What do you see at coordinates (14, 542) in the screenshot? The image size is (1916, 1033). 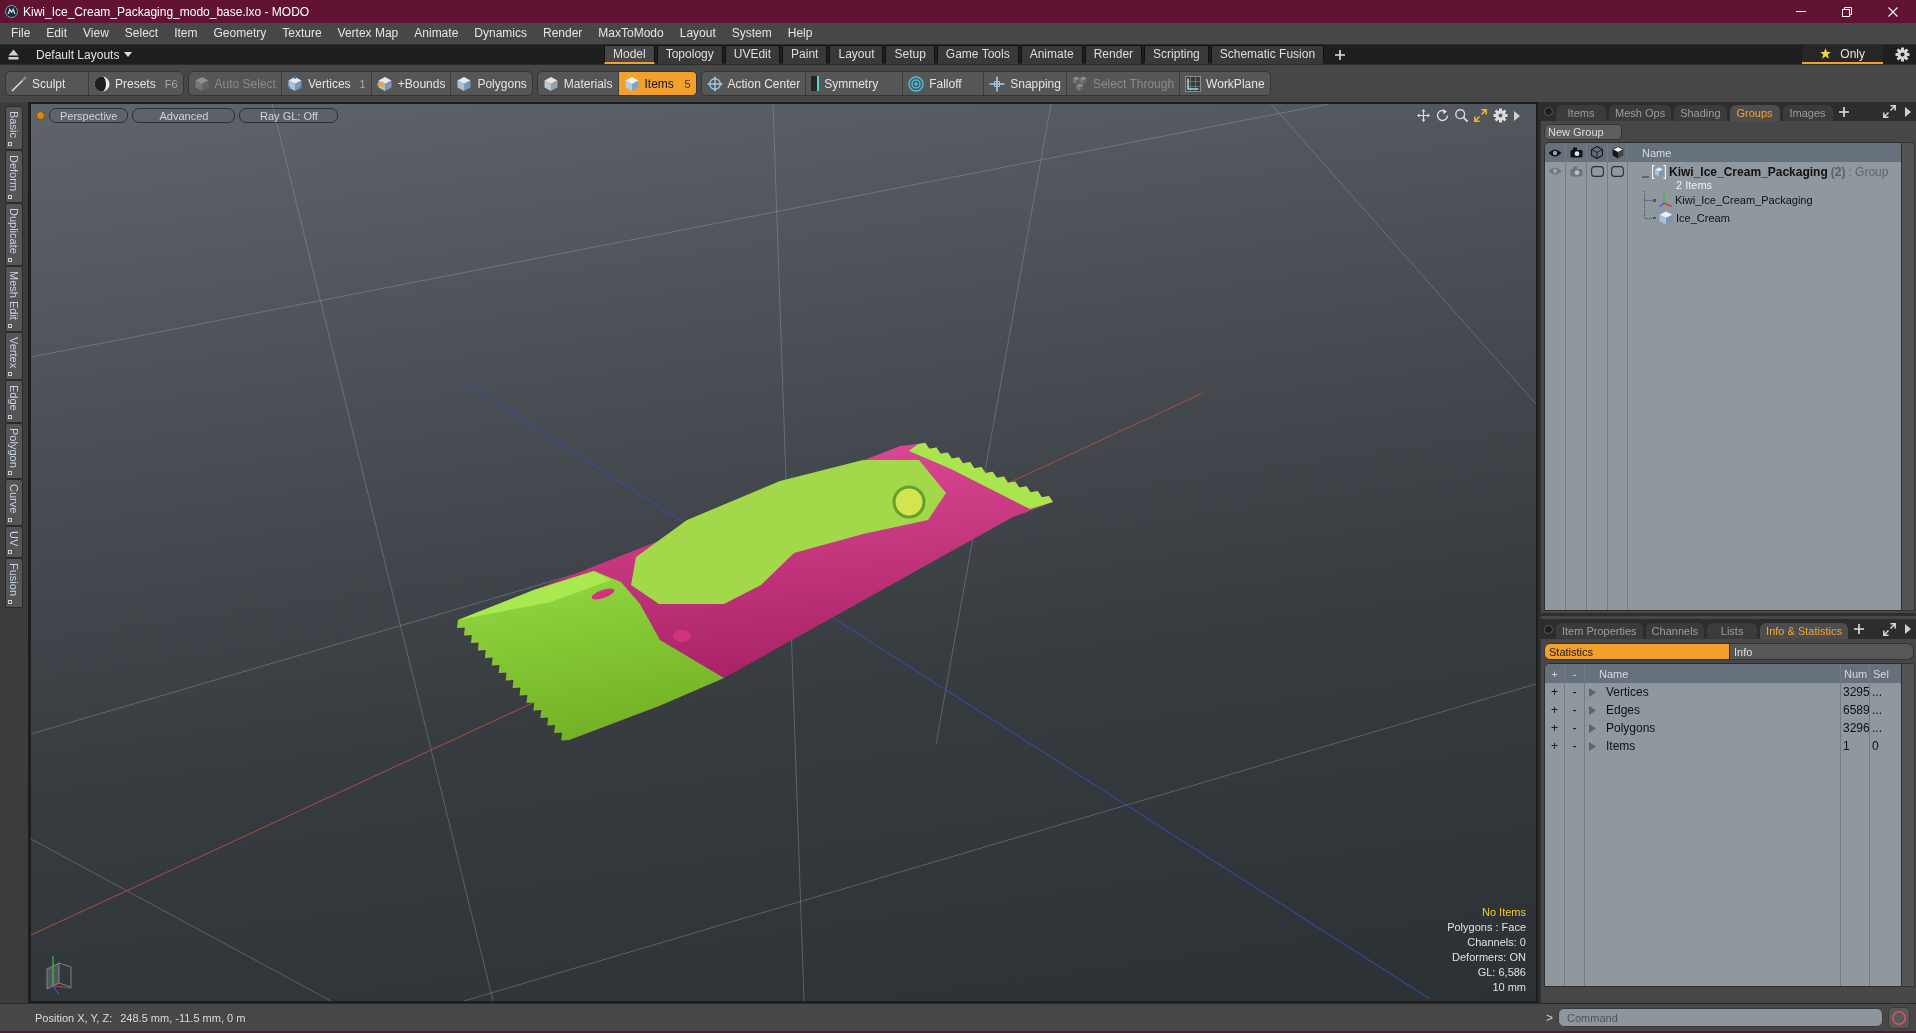 I see `side-tab: UV` at bounding box center [14, 542].